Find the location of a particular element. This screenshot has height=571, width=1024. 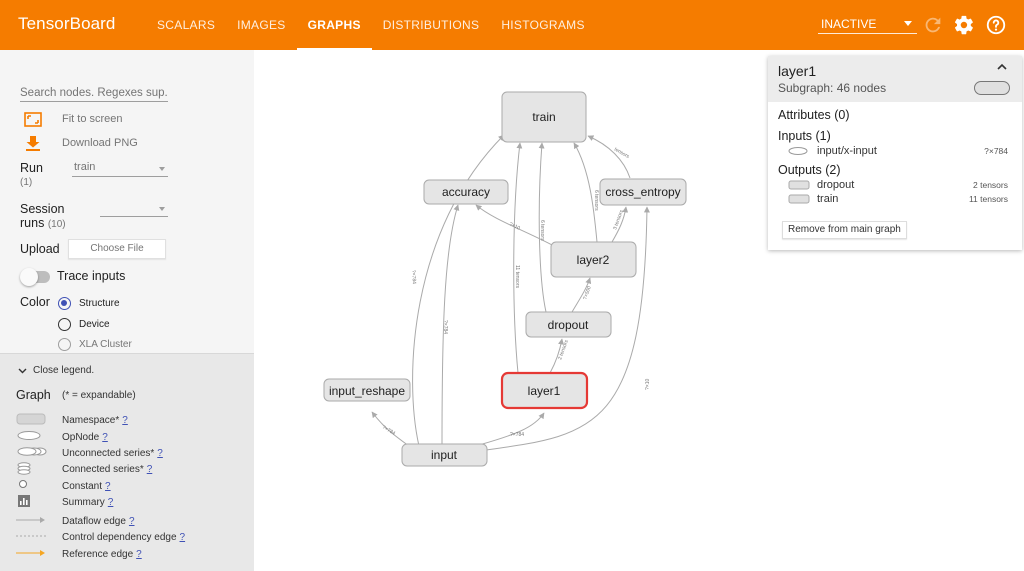

refresh-icon is located at coordinates (933, 25).